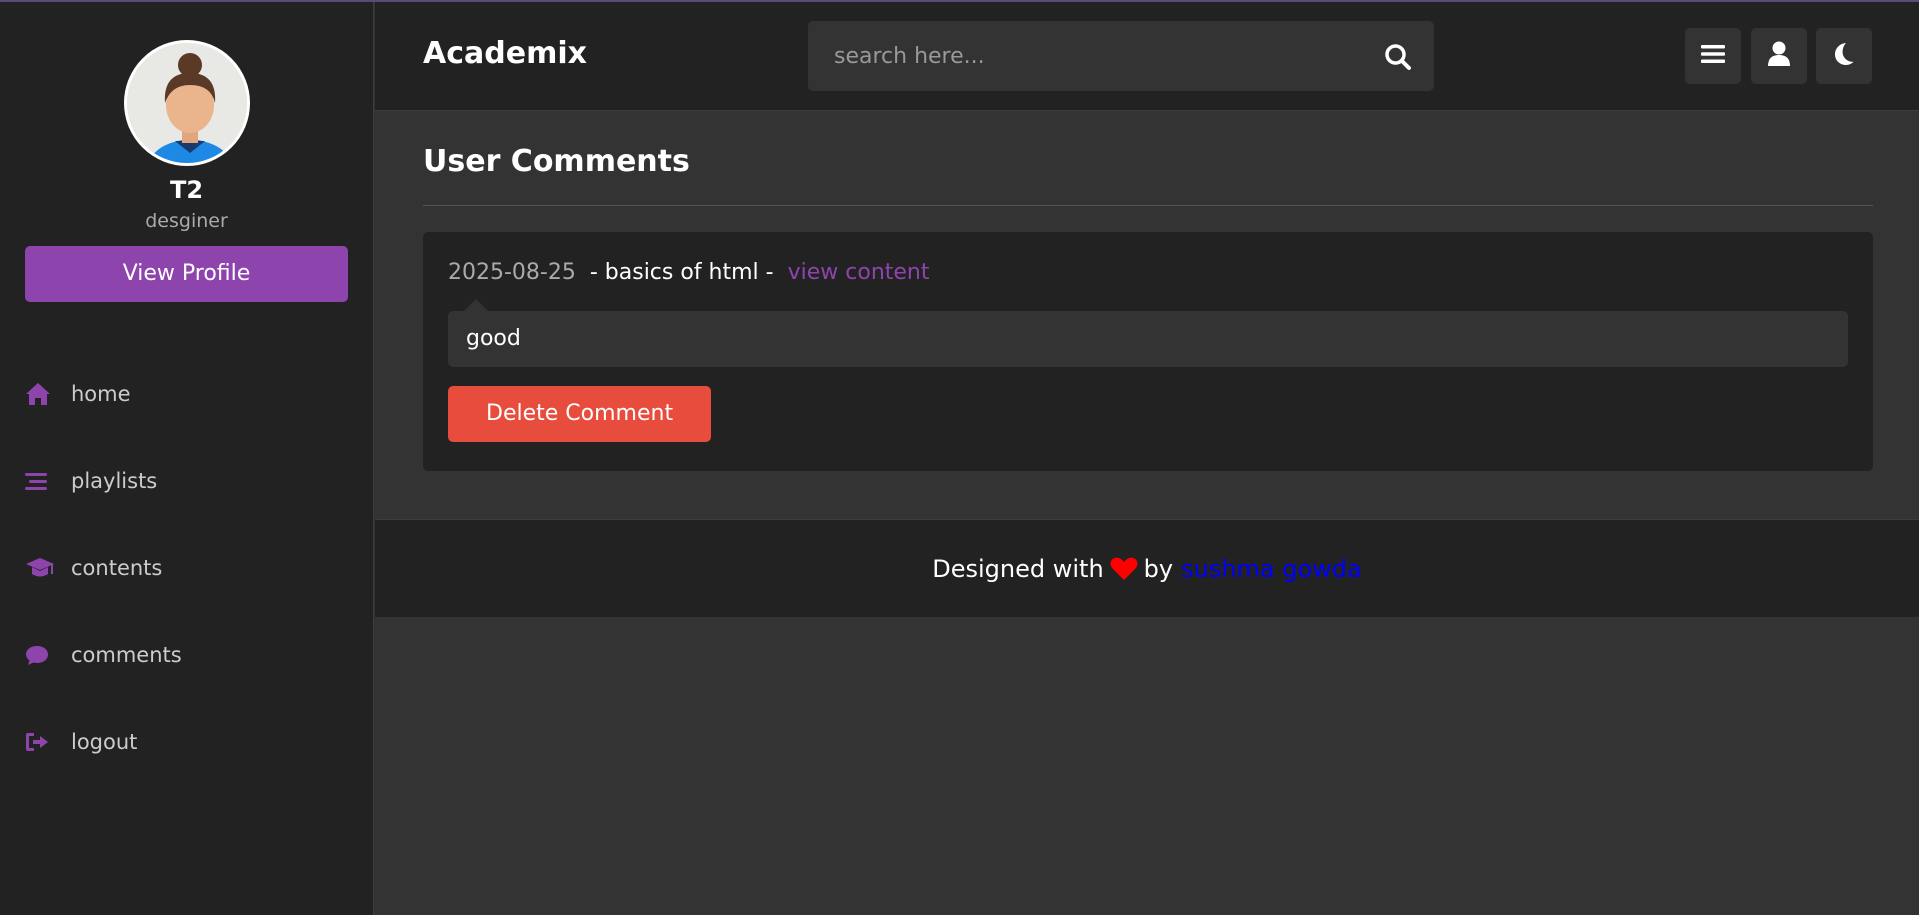  What do you see at coordinates (186, 654) in the screenshot?
I see `sidebar-item-comments: comments` at bounding box center [186, 654].